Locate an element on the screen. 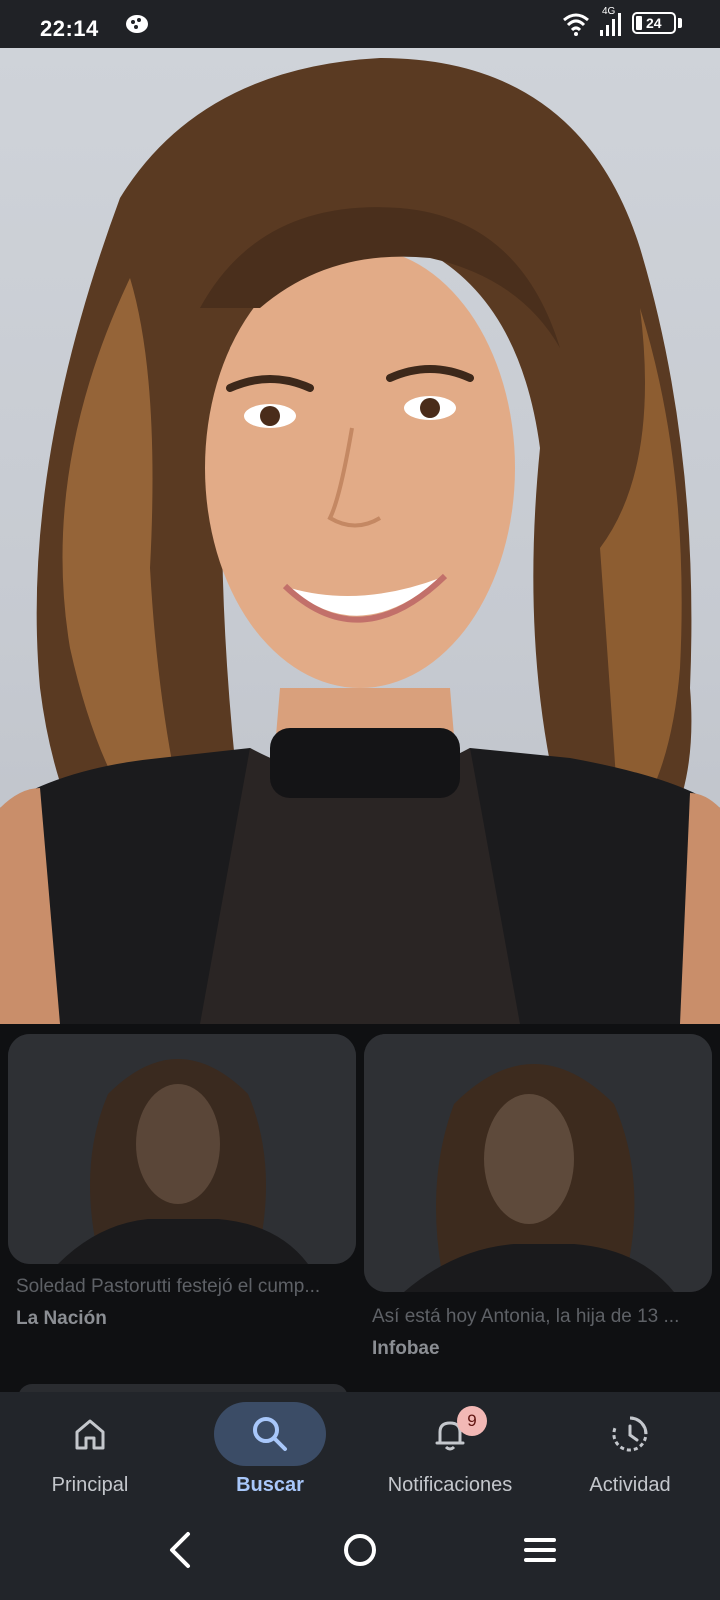 The image size is (720, 1600). battery-icon: 24 is located at coordinates (654, 23).